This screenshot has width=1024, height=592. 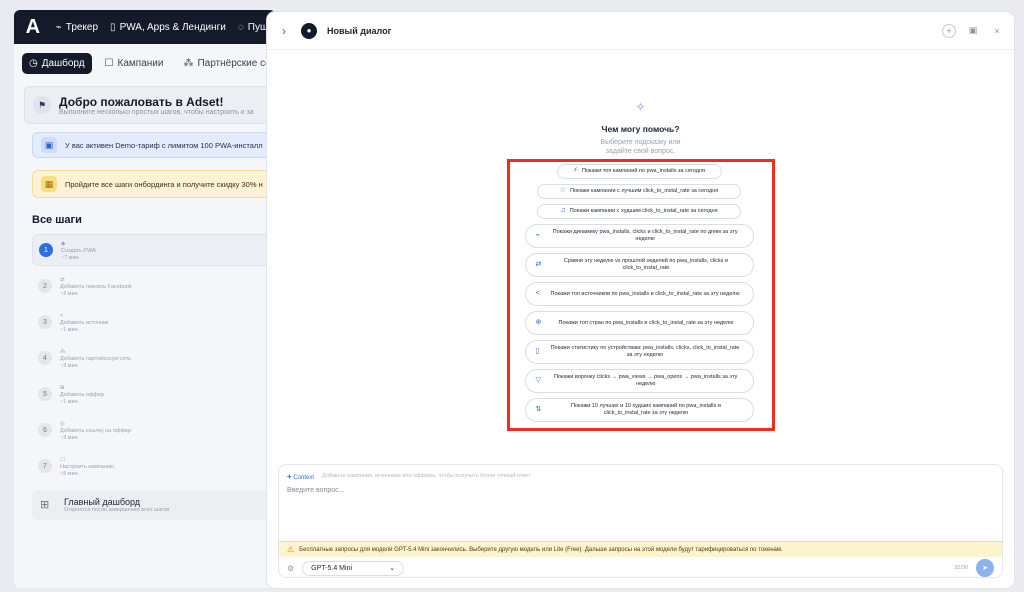 What do you see at coordinates (42, 105) in the screenshot?
I see `flag-icon: ⚑` at bounding box center [42, 105].